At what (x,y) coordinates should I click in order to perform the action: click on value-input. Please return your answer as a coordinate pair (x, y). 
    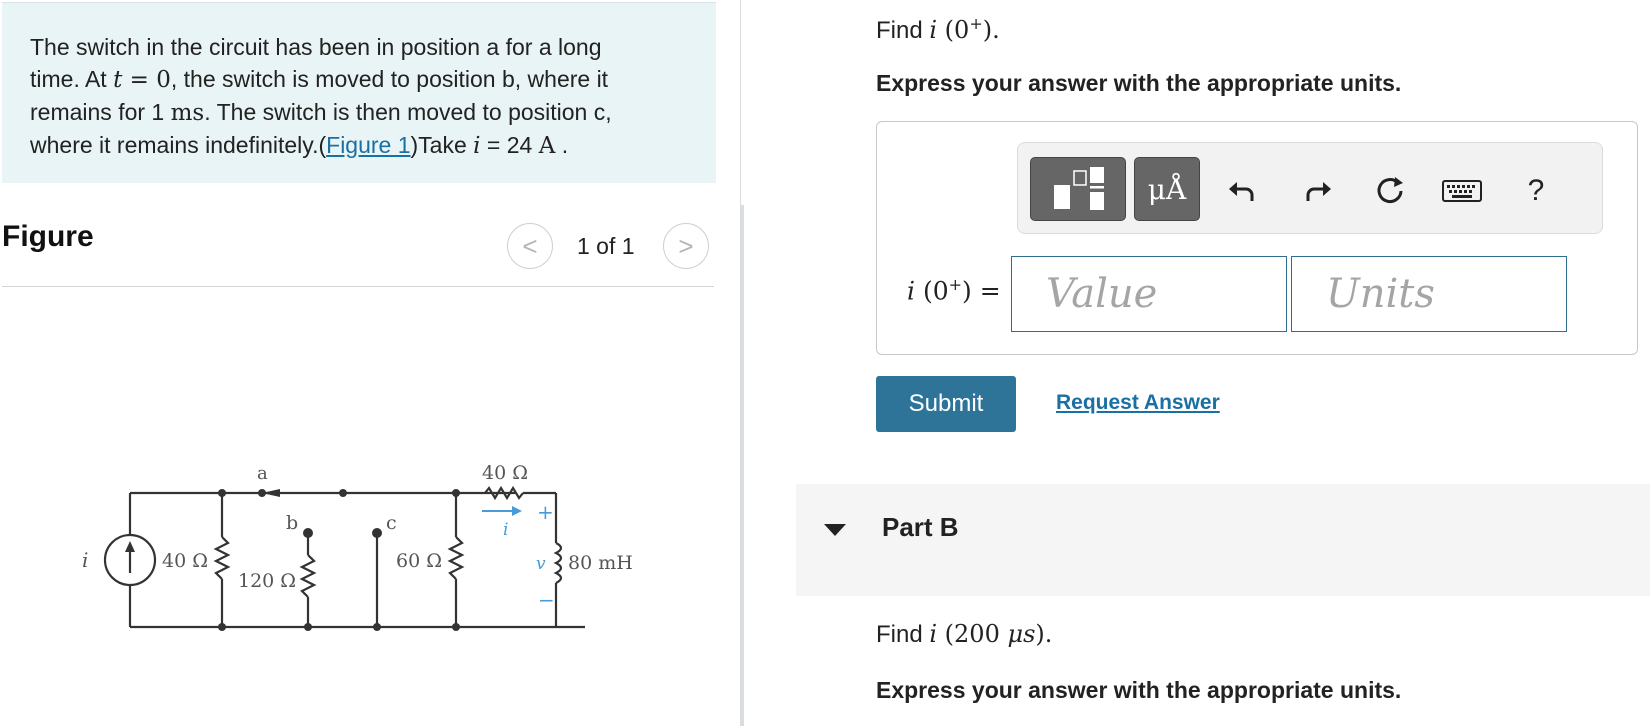
    Looking at the image, I should click on (1149, 294).